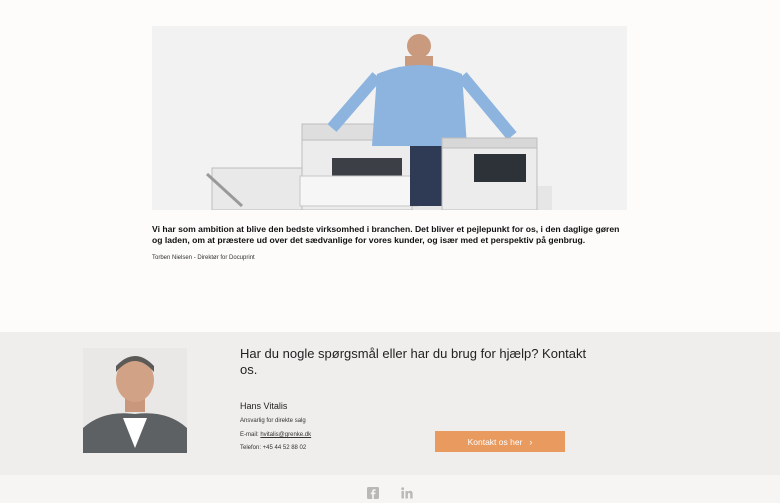 The width and height of the screenshot is (780, 503). What do you see at coordinates (407, 493) in the screenshot?
I see `linkedin-icon` at bounding box center [407, 493].